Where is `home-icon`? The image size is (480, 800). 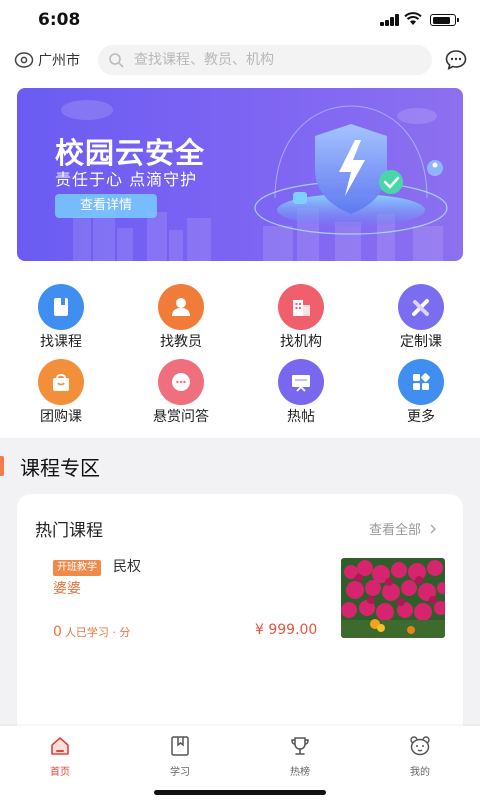 home-icon is located at coordinates (60, 746).